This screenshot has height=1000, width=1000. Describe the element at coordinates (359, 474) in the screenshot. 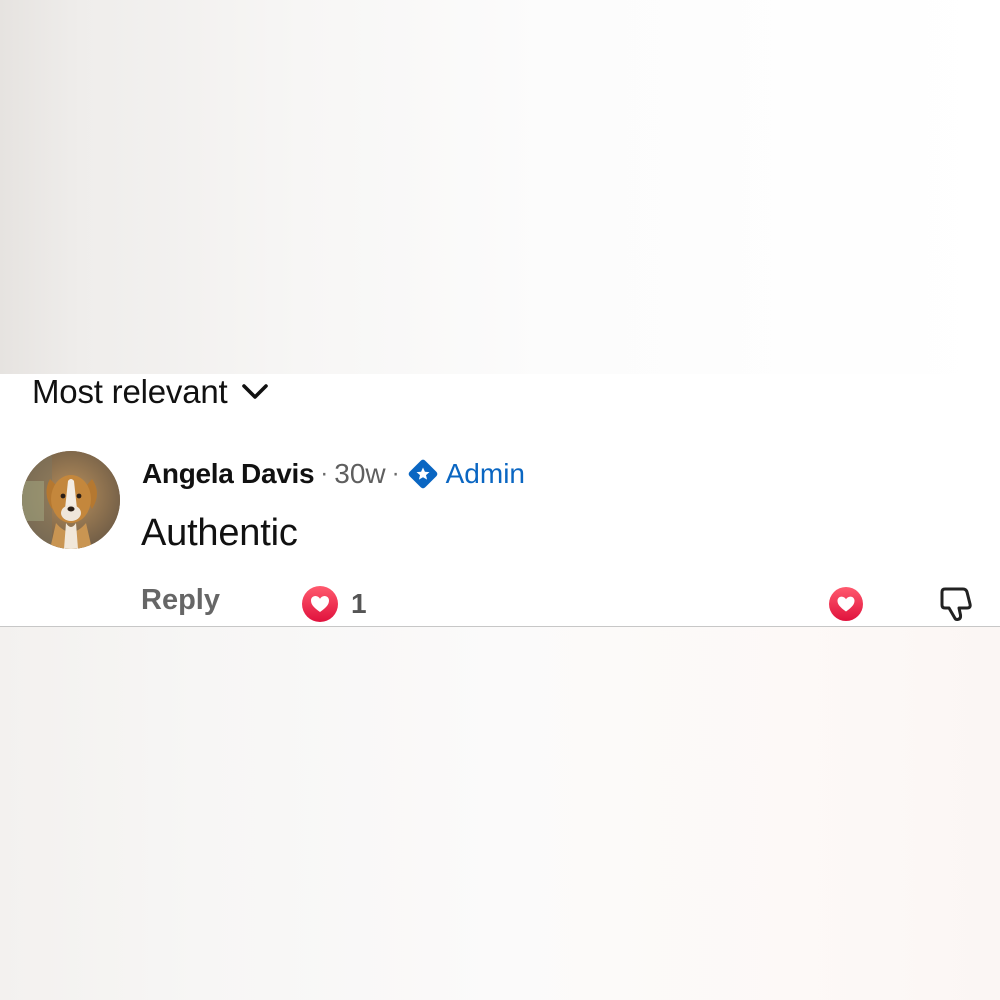

I see `comment-timestamp: 30w` at that location.